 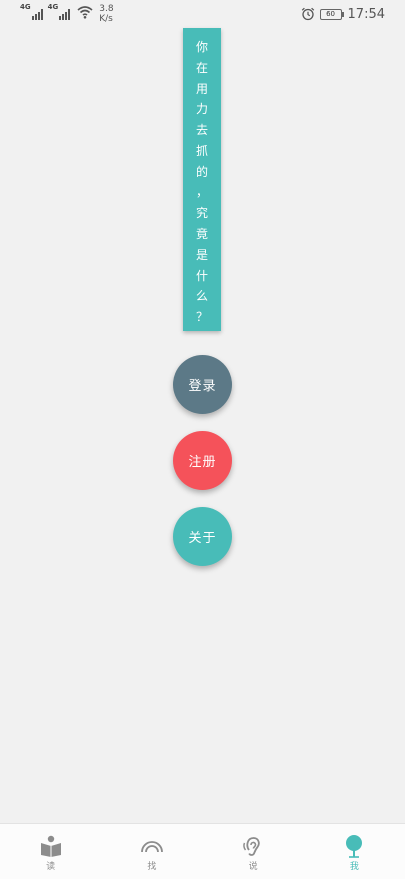 I want to click on cell-signal-2: 4G, so click(x=60, y=11).